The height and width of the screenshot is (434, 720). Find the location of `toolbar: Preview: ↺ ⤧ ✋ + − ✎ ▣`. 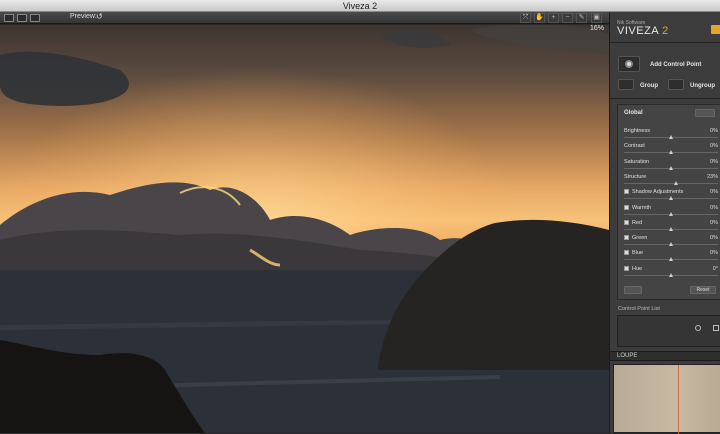

toolbar: Preview: ↺ ⤧ ✋ + − ✎ ▣ is located at coordinates (304, 18).